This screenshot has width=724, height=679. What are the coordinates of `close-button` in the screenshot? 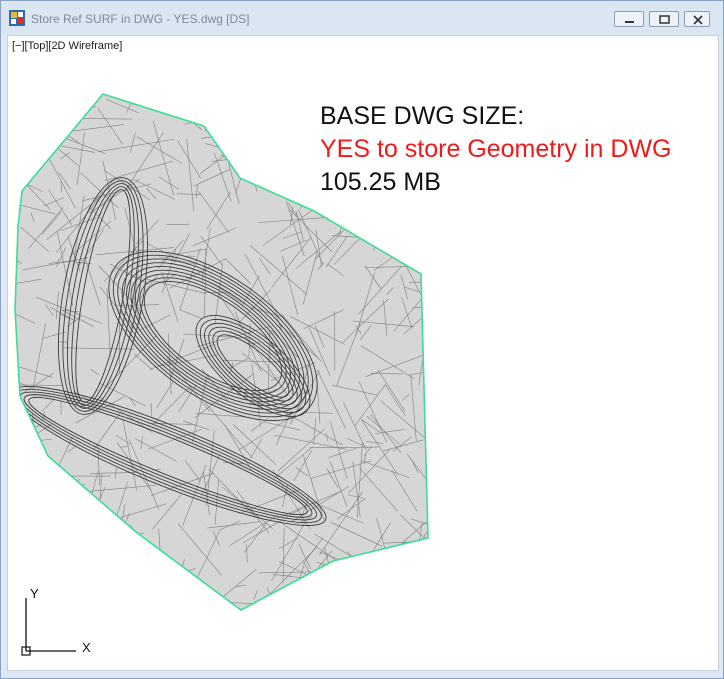 It's located at (697, 19).